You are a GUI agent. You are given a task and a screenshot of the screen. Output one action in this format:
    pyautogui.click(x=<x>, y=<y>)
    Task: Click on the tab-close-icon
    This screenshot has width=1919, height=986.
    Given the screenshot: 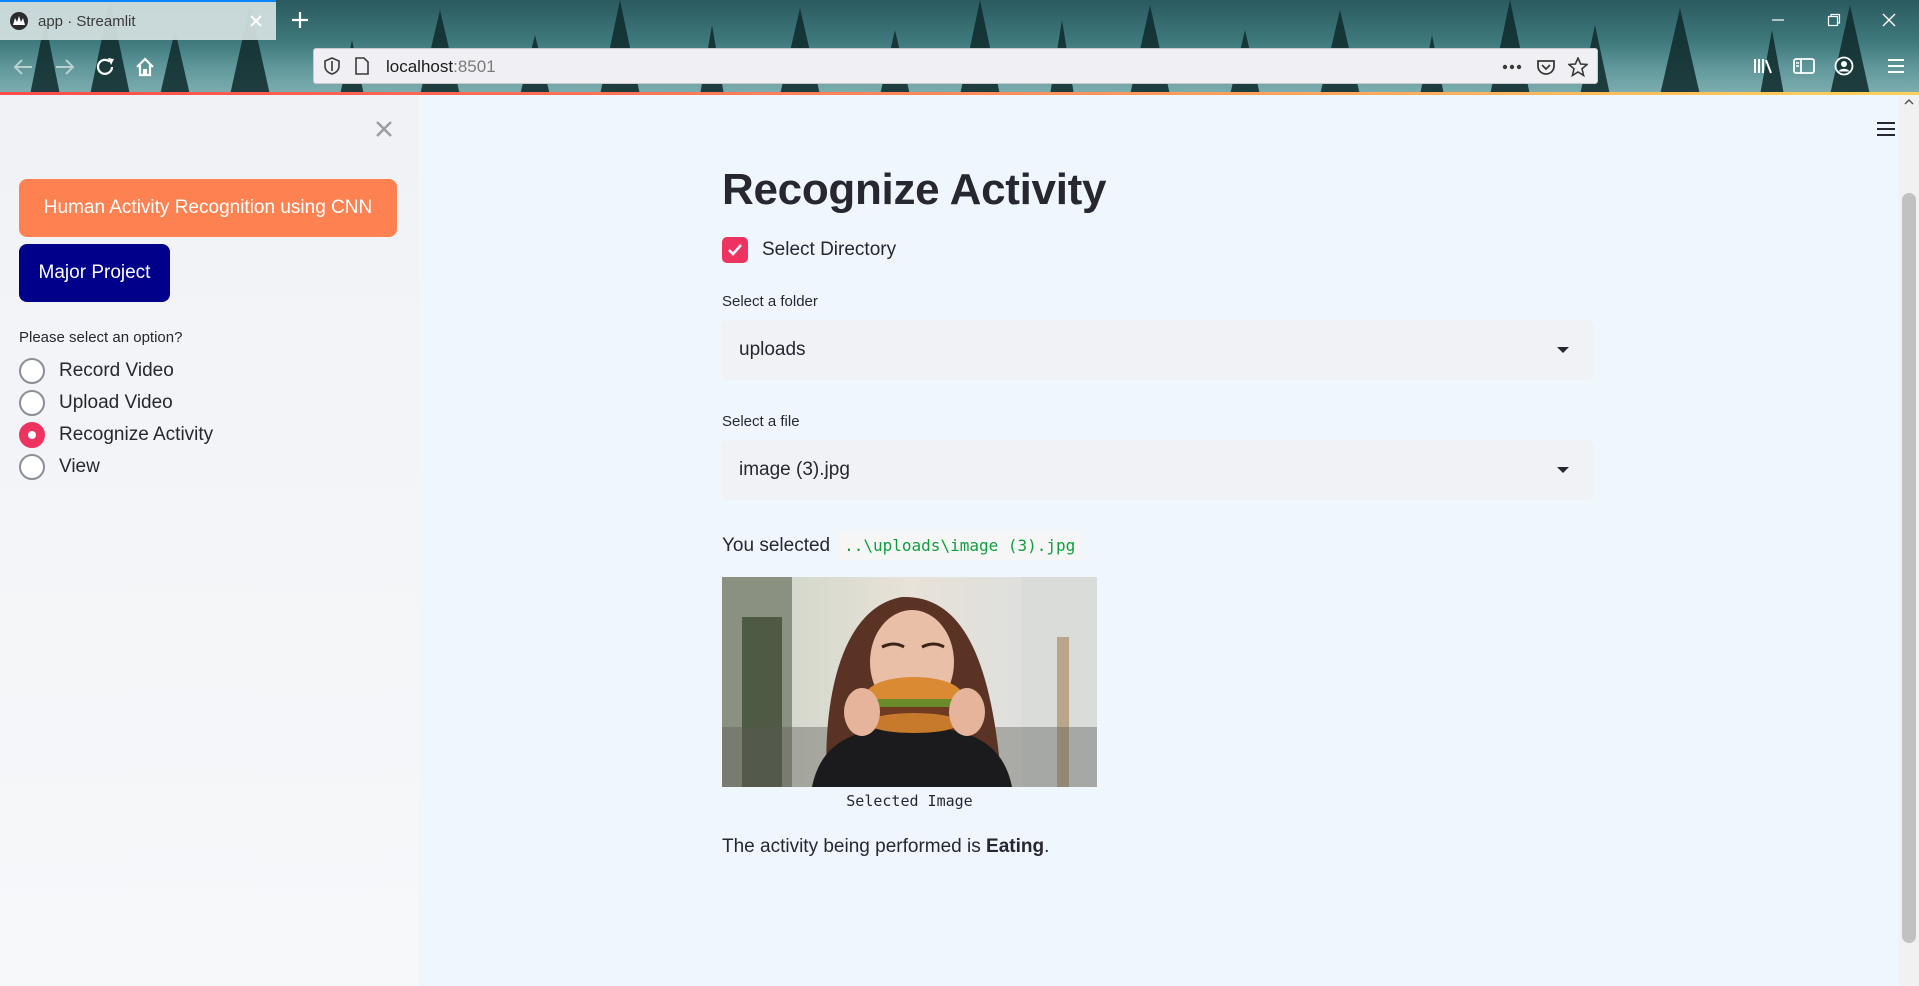 What is the action you would take?
    pyautogui.click(x=256, y=21)
    